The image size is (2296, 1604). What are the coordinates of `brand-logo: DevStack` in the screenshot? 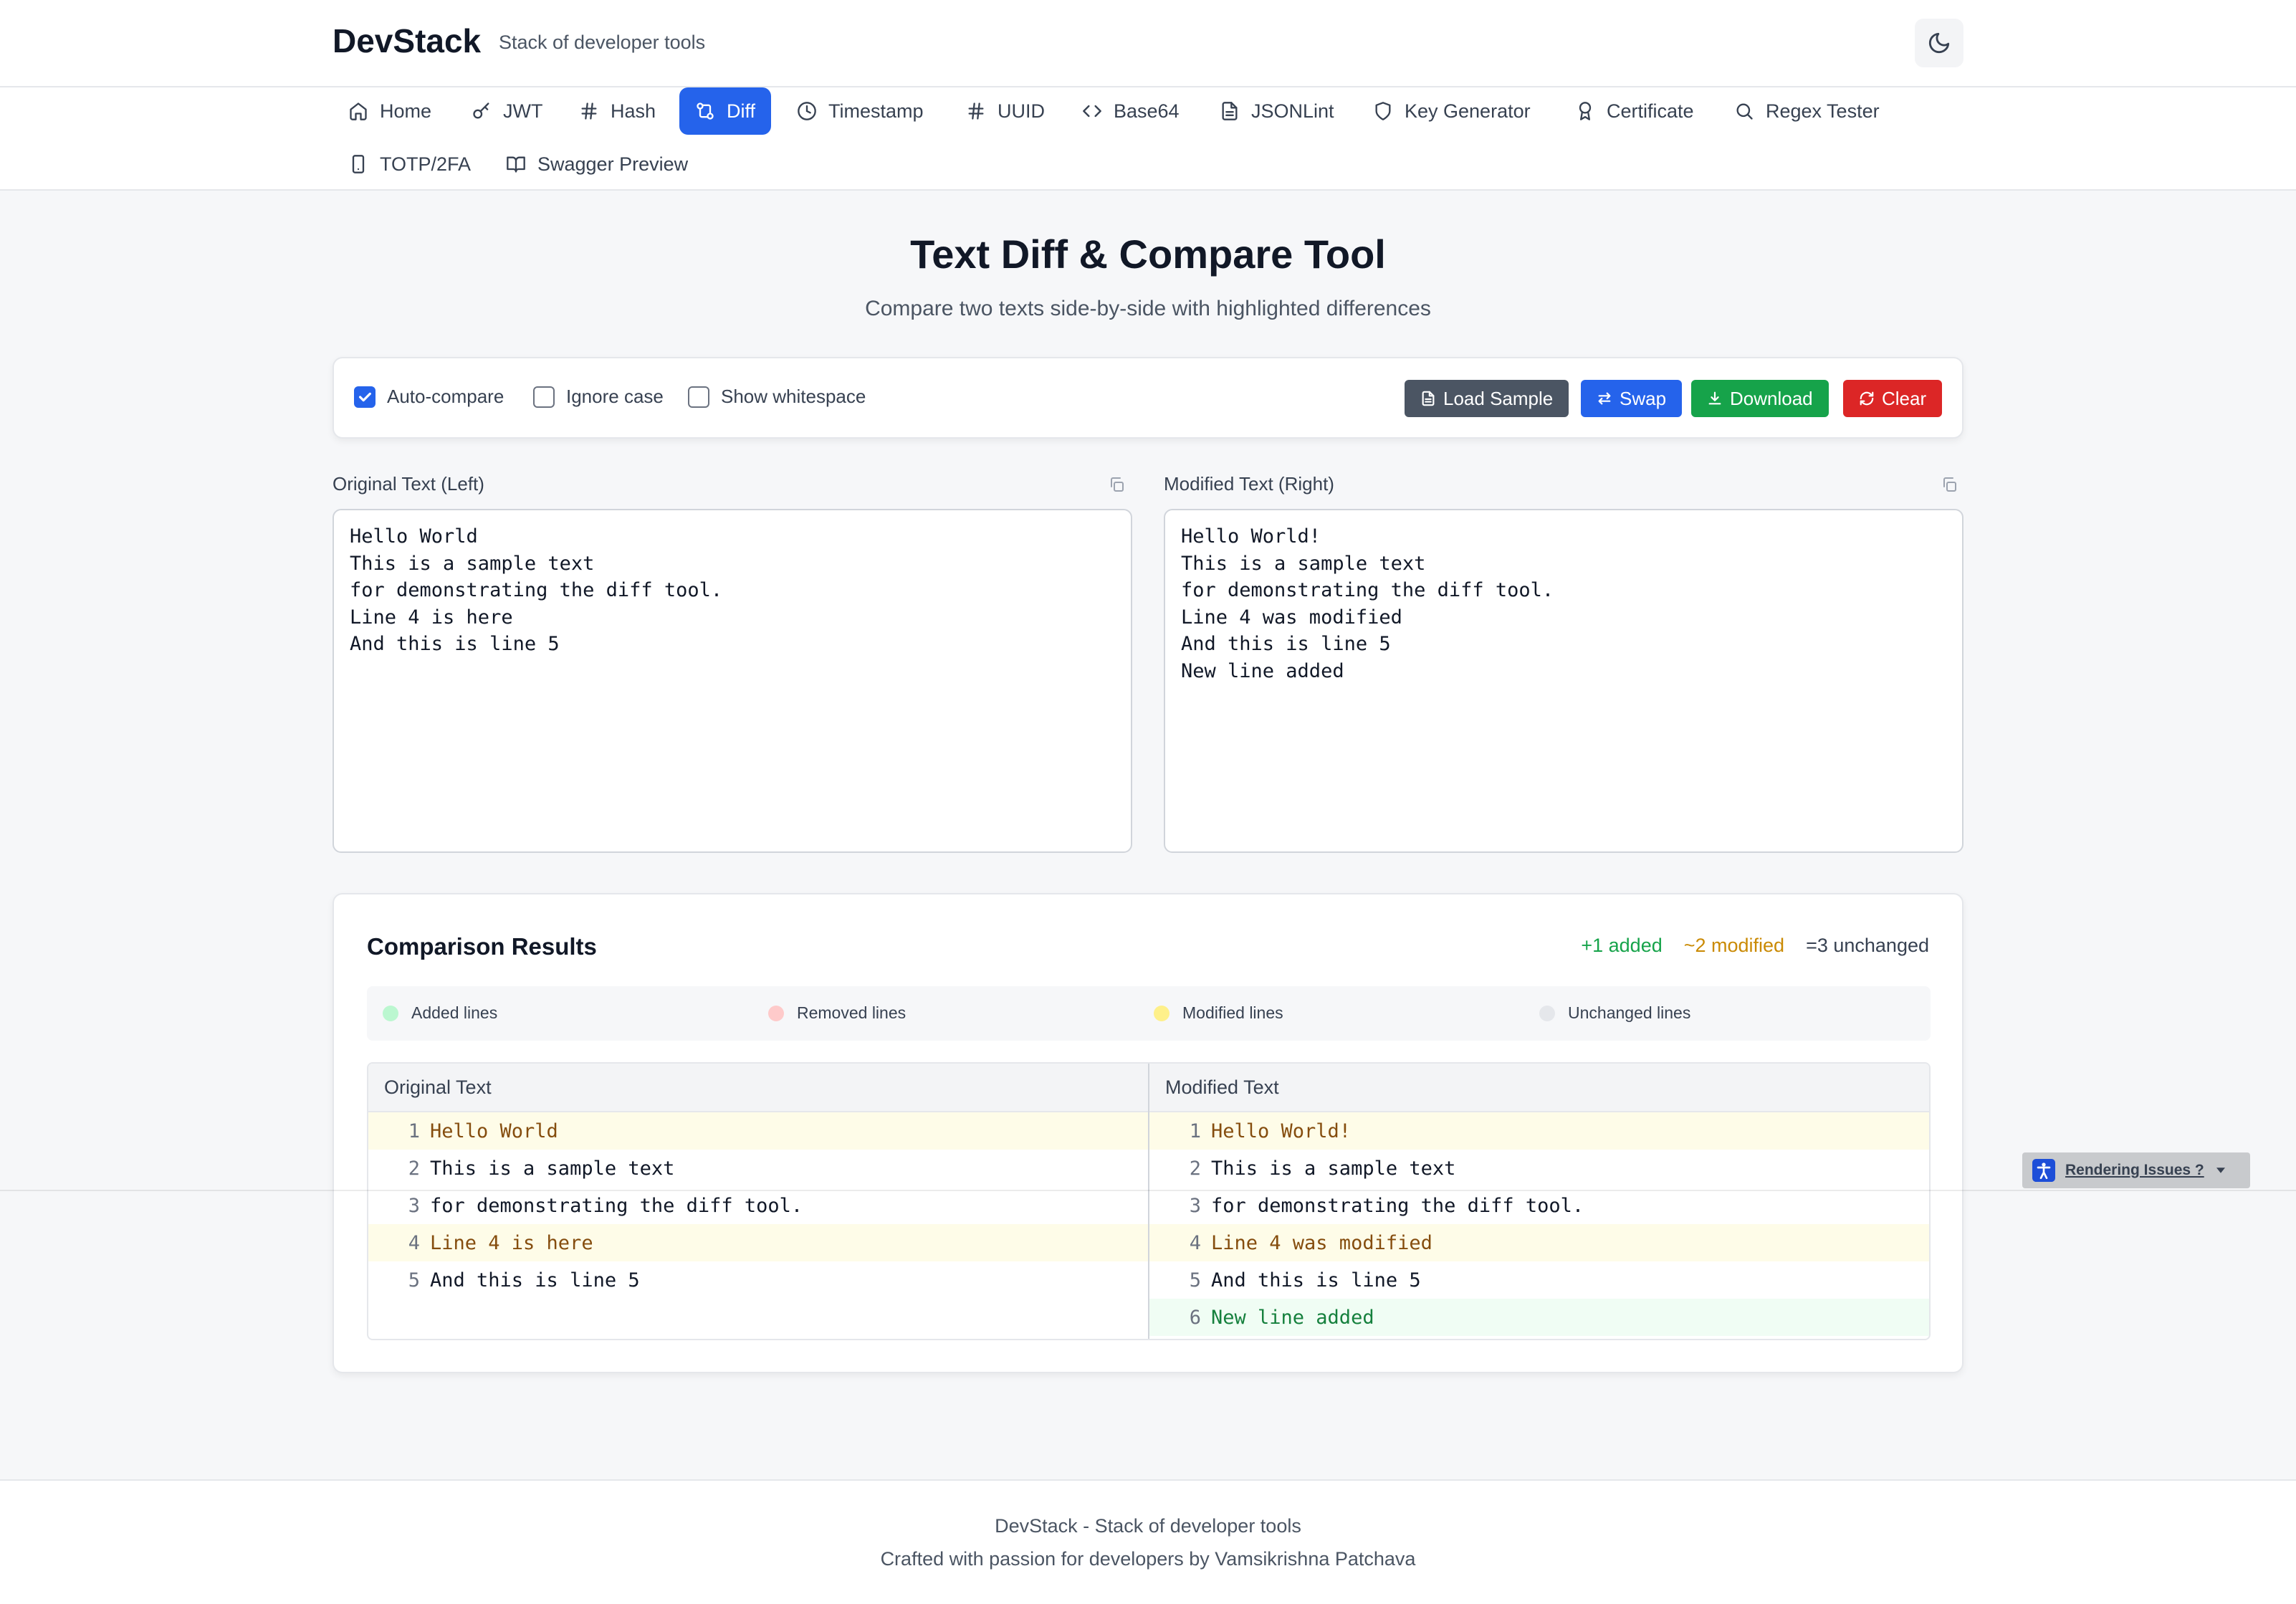 It's located at (407, 41).